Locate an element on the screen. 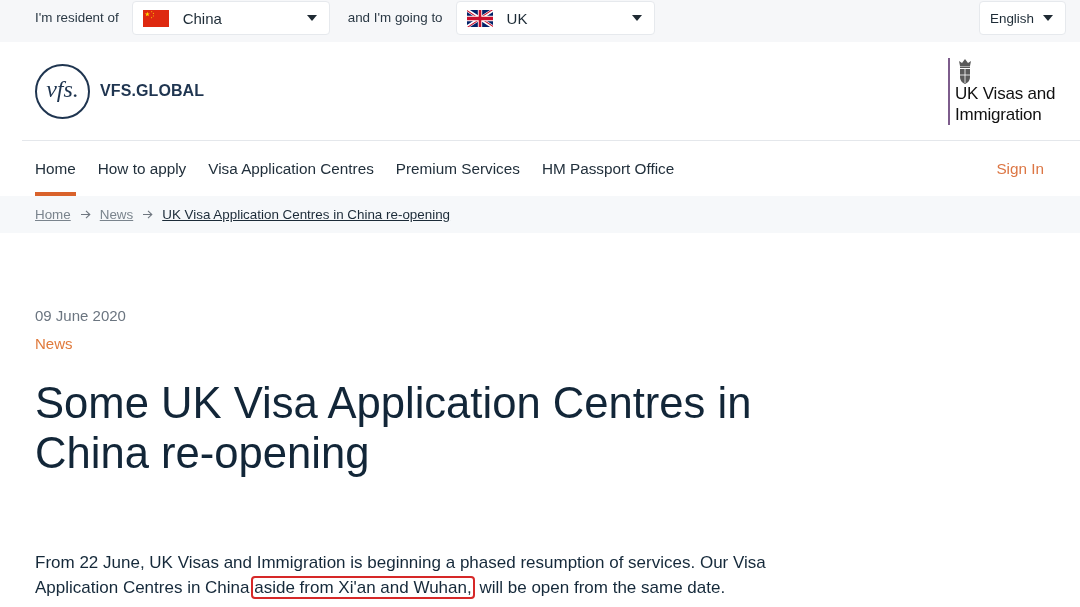 The image size is (1080, 607). article-paragraph: From 22 June, UK Visas and Immigration is beginning a phased resumption of services. Our Visa Application Centres in China aside from Xi'an and Wuhan, will be open from the same date. is located at coordinates (401, 576).